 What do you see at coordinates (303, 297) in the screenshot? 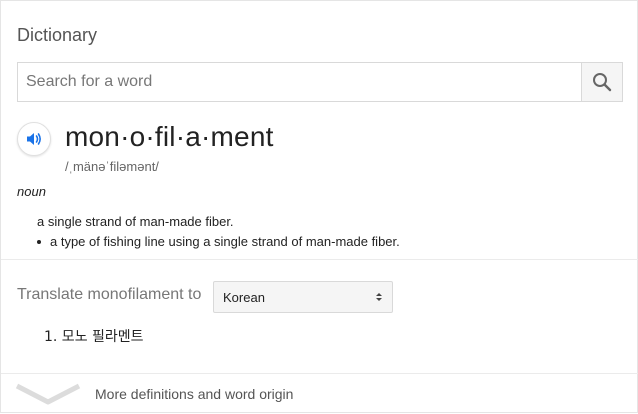
I see `language-select: Korean` at bounding box center [303, 297].